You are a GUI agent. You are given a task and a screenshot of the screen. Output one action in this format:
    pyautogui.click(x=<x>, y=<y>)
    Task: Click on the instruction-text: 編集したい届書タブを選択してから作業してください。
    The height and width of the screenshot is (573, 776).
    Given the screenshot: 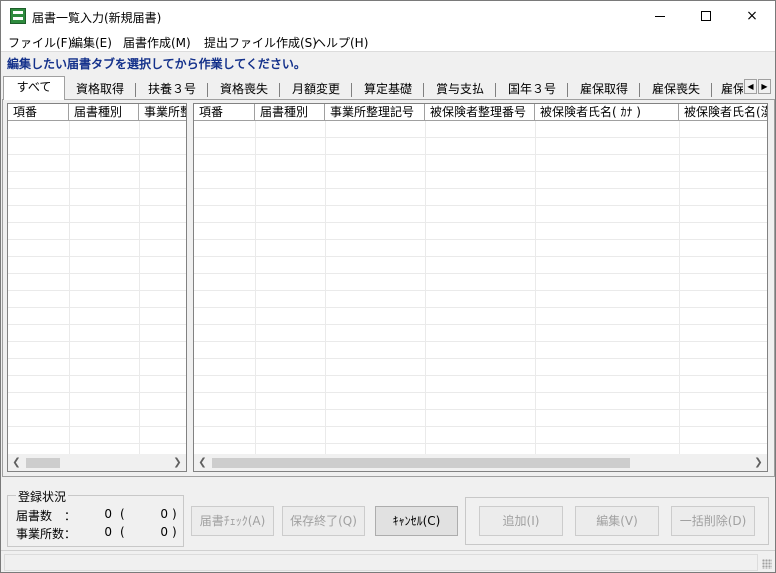 What is the action you would take?
    pyautogui.click(x=156, y=64)
    